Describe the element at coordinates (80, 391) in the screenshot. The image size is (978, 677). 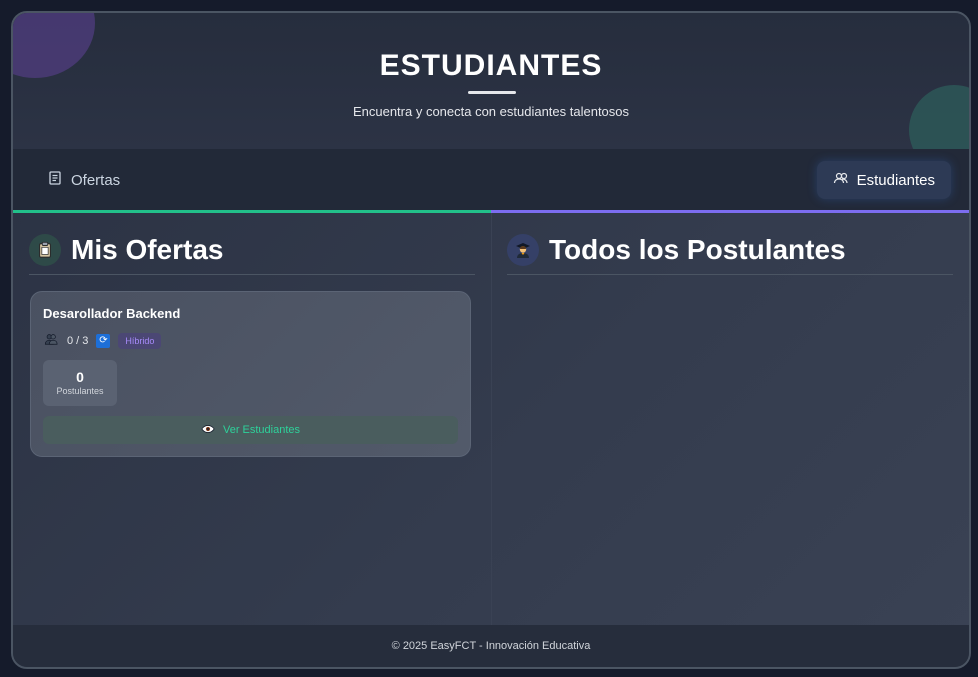
I see `applicants-label: Postulantes` at that location.